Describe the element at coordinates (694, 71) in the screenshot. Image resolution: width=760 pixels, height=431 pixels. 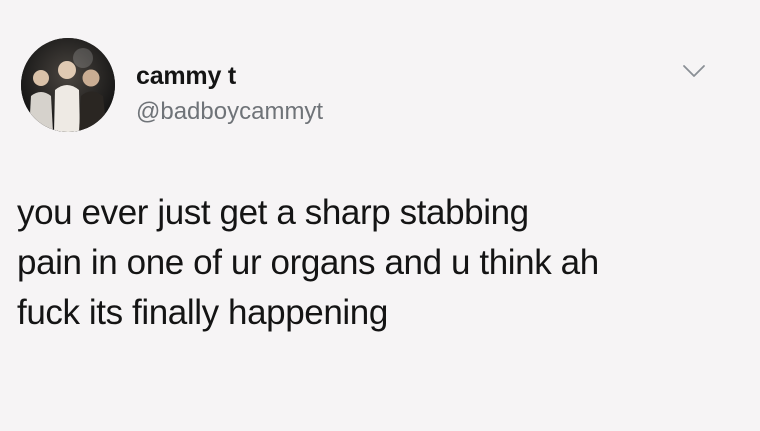
I see `chevron-down-icon` at that location.